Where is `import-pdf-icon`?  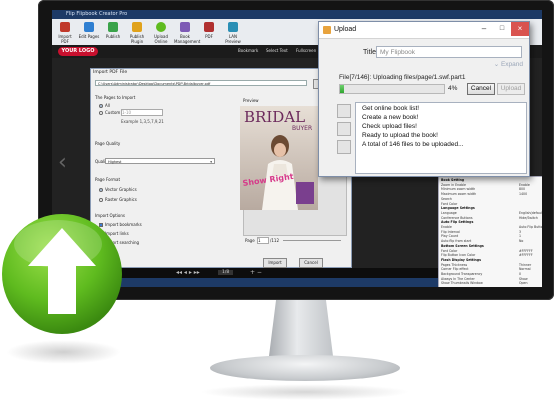
import-pdf-icon is located at coordinates (65, 27).